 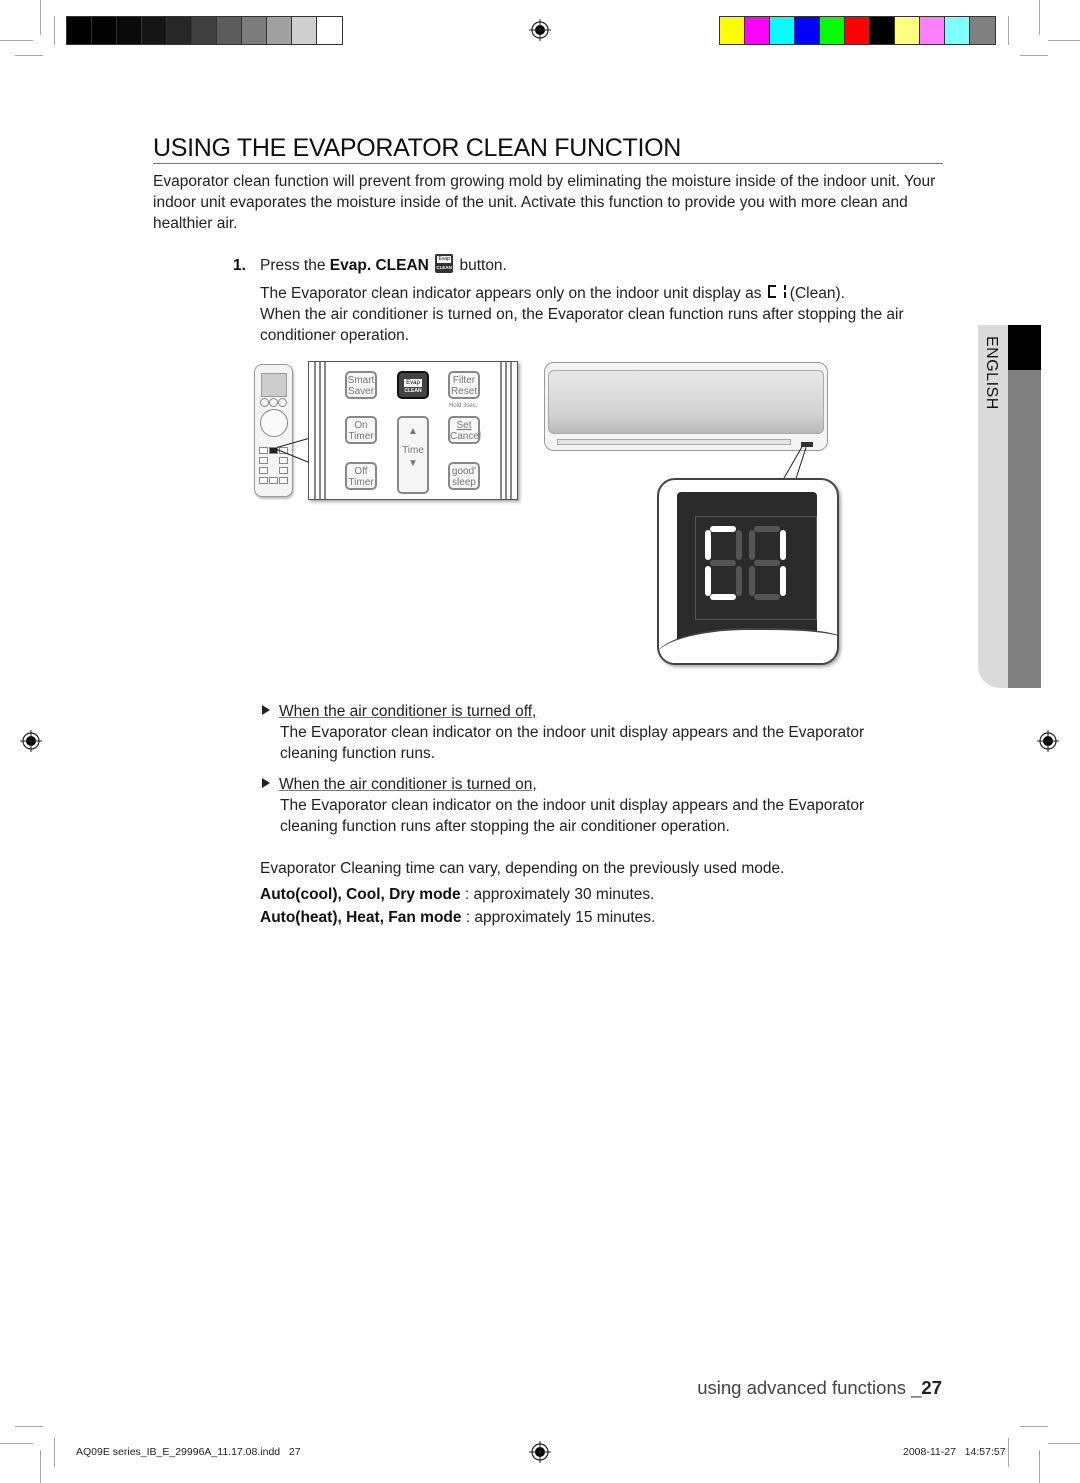 What do you see at coordinates (548, 149) in the screenshot?
I see `page-title: USING THE EVAPORATOR CLEAN FUNCTION` at bounding box center [548, 149].